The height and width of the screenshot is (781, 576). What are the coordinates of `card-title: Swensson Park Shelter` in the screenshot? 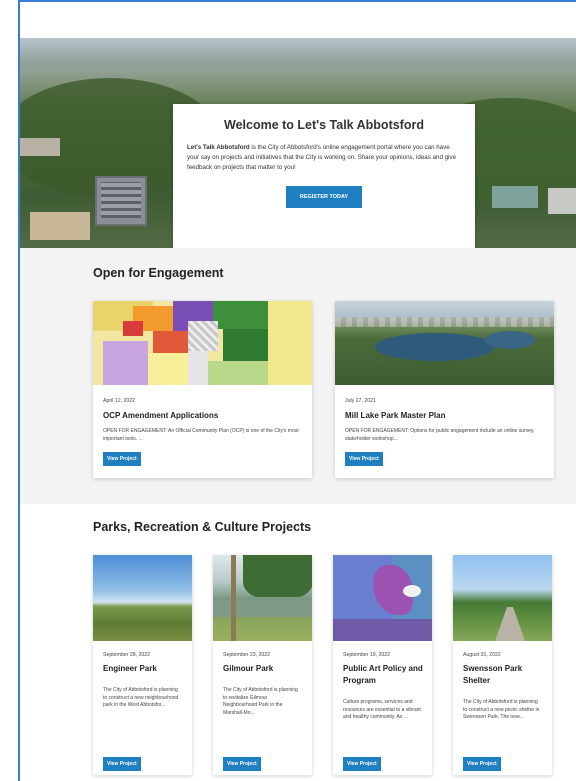 It's located at (503, 674).